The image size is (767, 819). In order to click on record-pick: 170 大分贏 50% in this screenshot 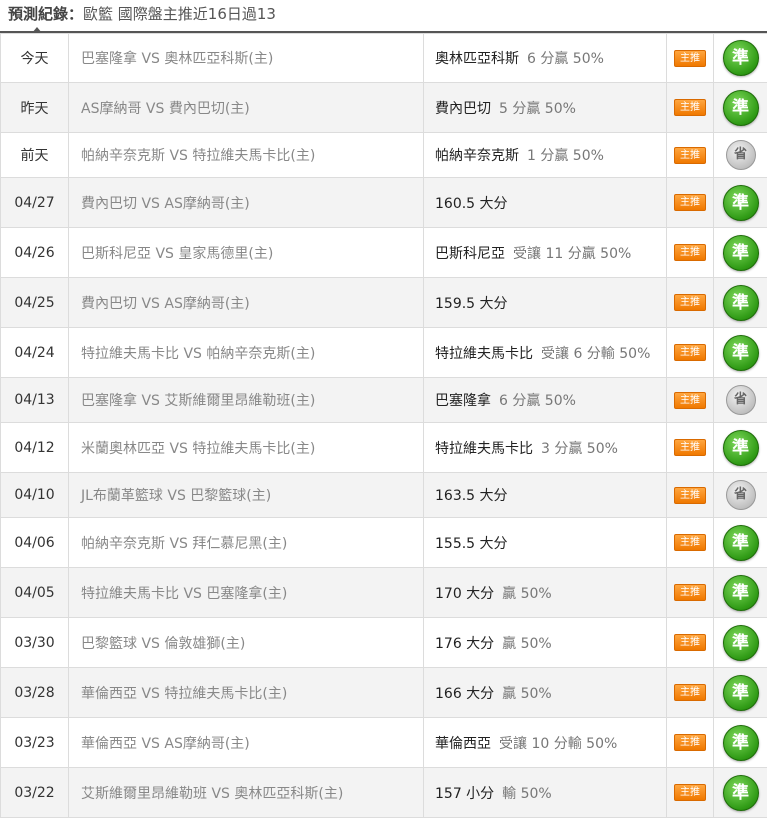, I will do `click(545, 592)`.